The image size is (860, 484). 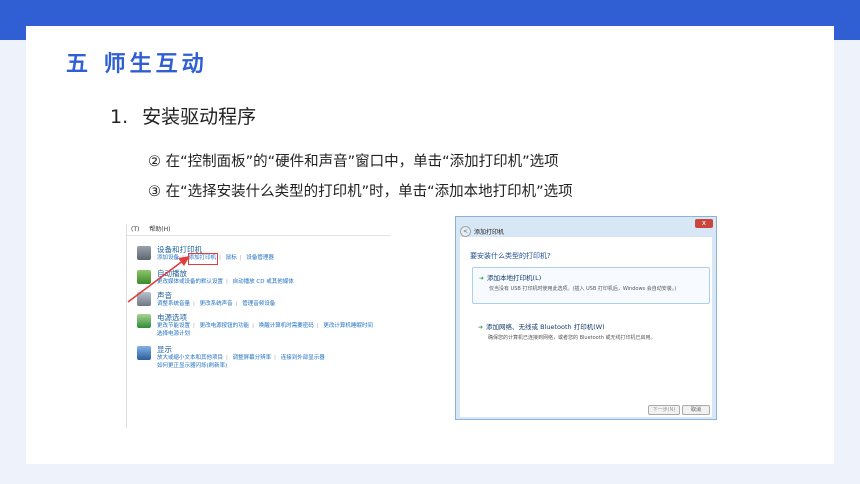 What do you see at coordinates (514, 278) in the screenshot?
I see `option-local-label: 添加本地打印机(L)` at bounding box center [514, 278].